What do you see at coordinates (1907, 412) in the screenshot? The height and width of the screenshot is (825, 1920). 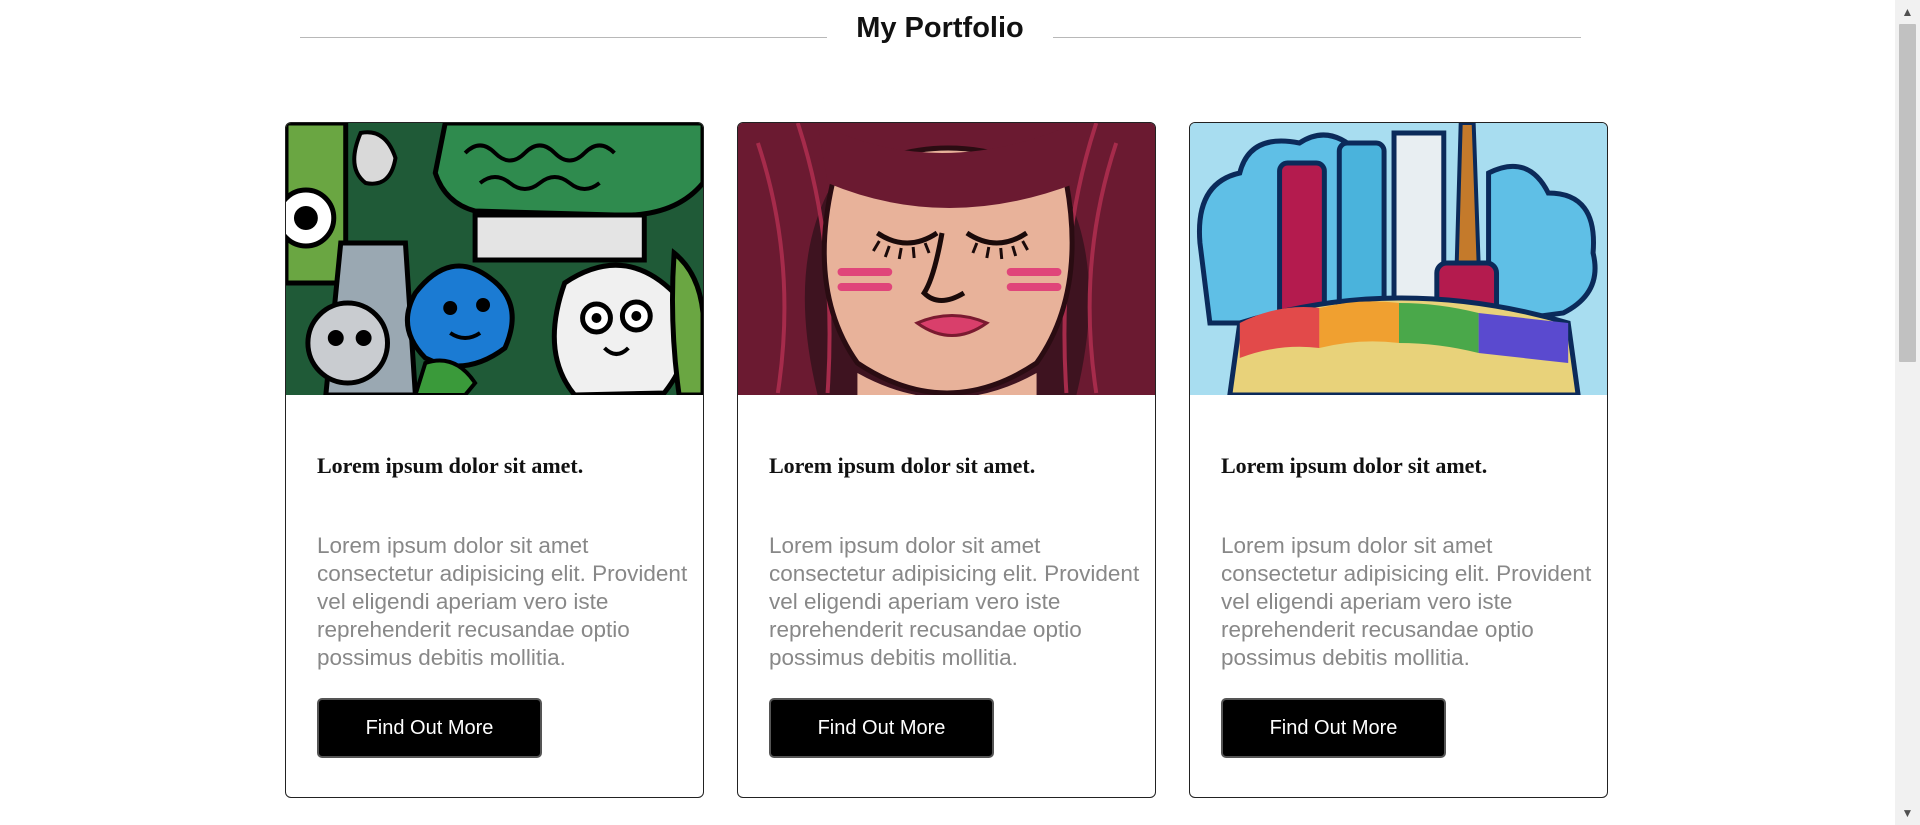 I see `vertical-scrollbar: ▲ ▼` at bounding box center [1907, 412].